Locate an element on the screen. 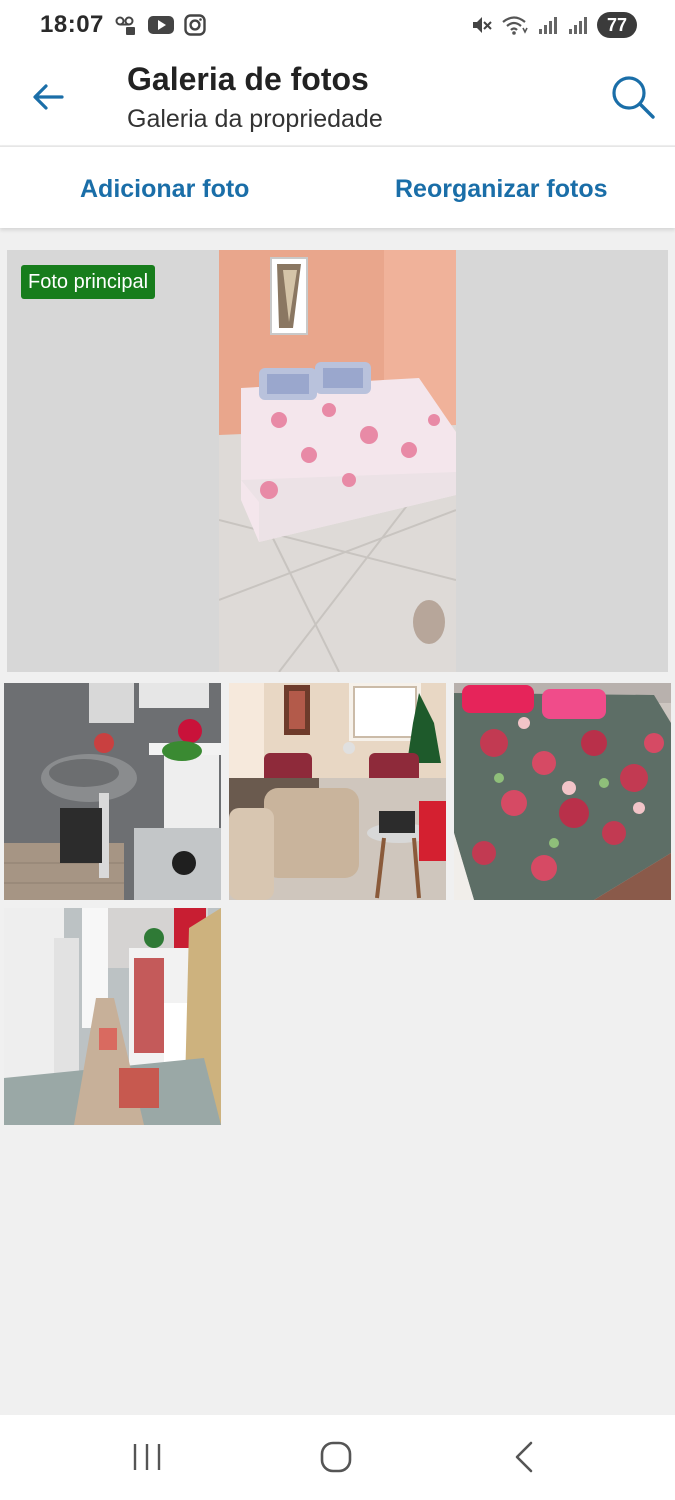  system-back-button is located at coordinates (525, 1457).